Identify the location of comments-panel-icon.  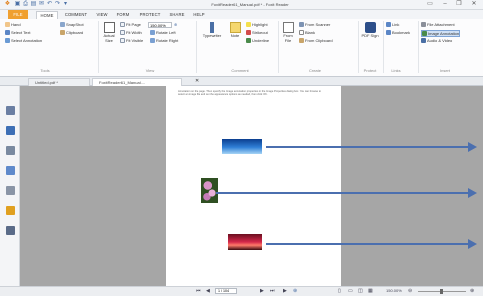
(10, 170).